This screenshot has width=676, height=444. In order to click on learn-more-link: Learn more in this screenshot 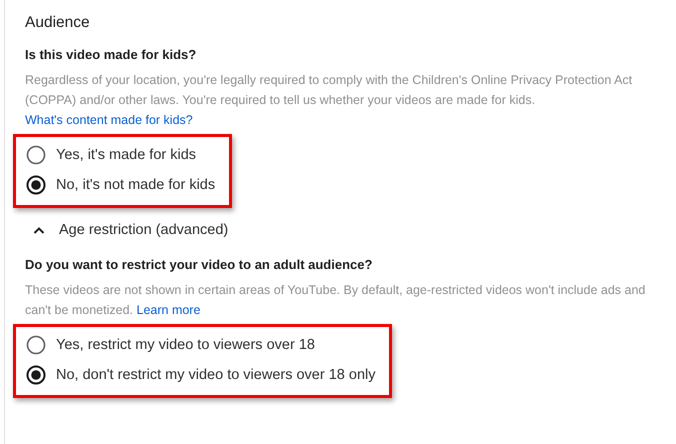, I will do `click(168, 310)`.